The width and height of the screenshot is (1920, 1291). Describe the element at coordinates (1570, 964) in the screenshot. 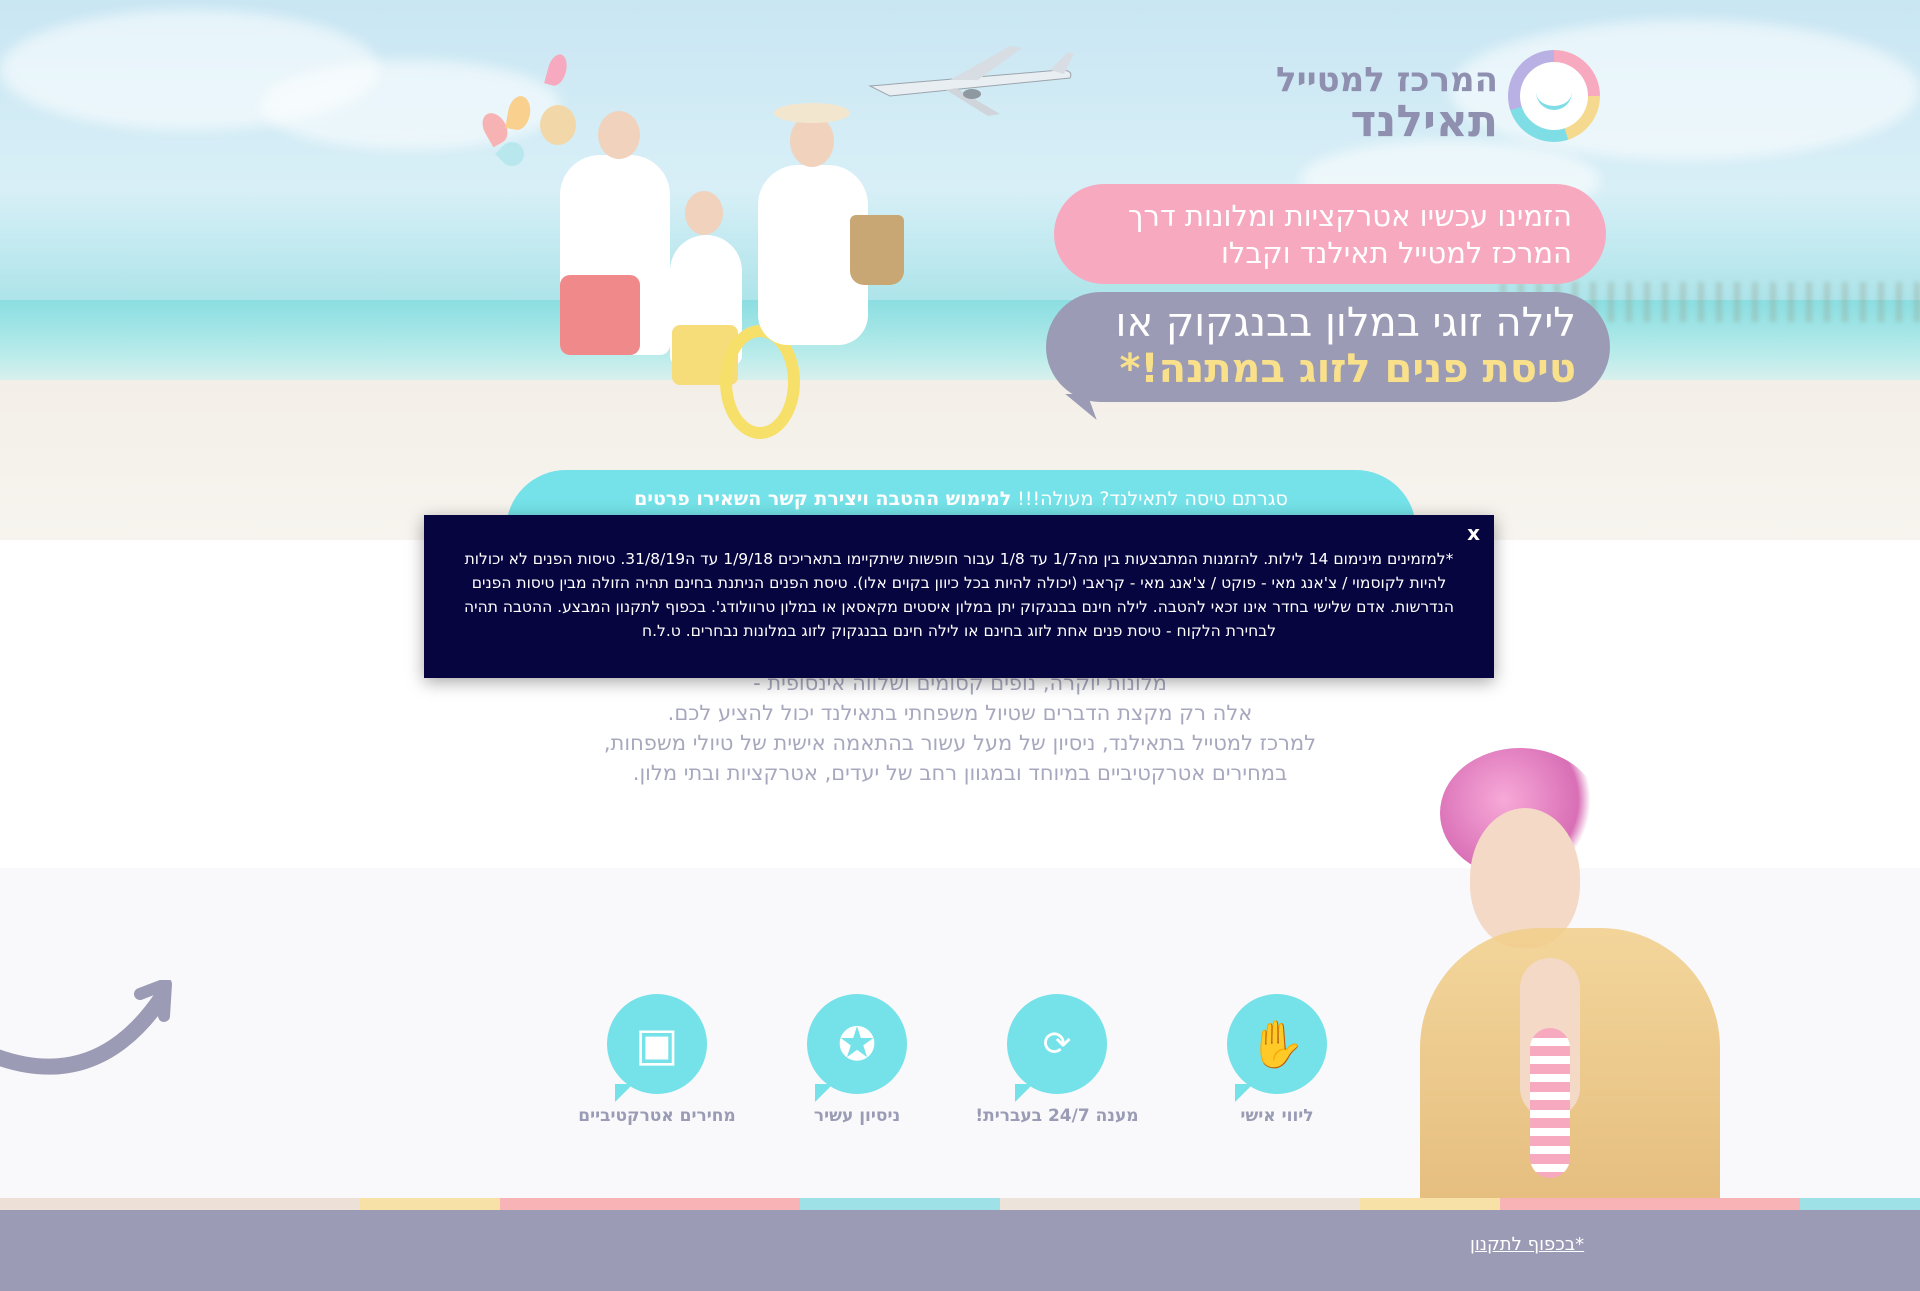

I see `thai-dancer-photo` at that location.